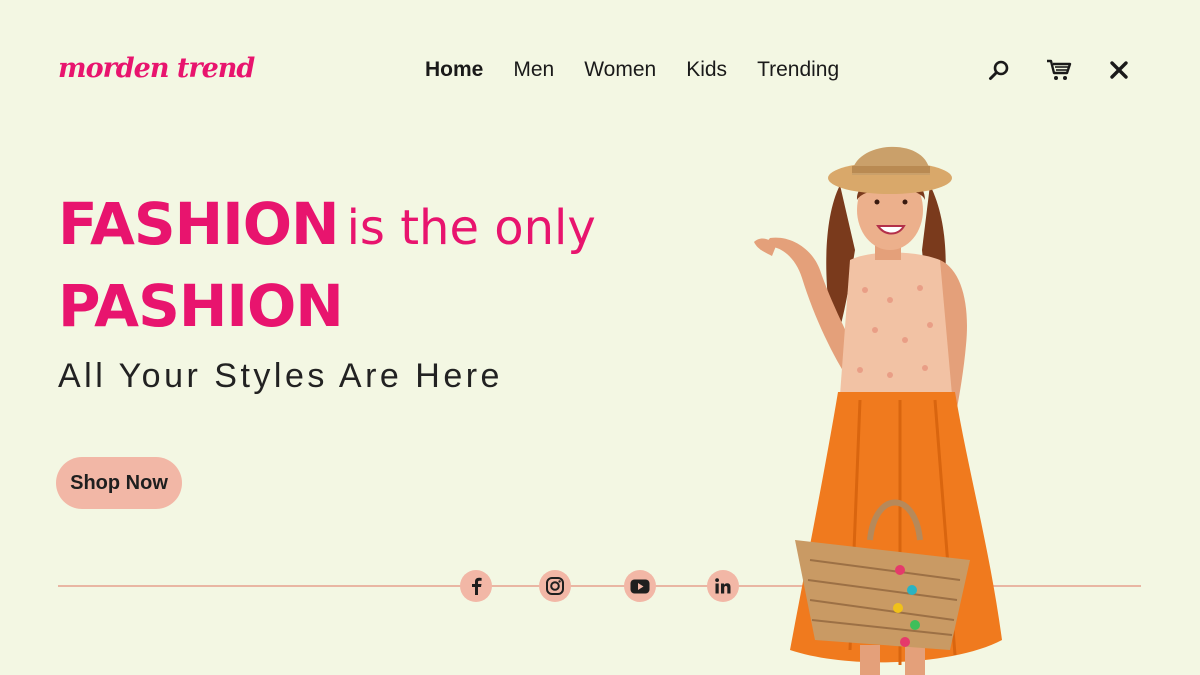 This screenshot has width=1200, height=675. What do you see at coordinates (280, 376) in the screenshot?
I see `hero-subtitle: All Your Styles Are Here` at bounding box center [280, 376].